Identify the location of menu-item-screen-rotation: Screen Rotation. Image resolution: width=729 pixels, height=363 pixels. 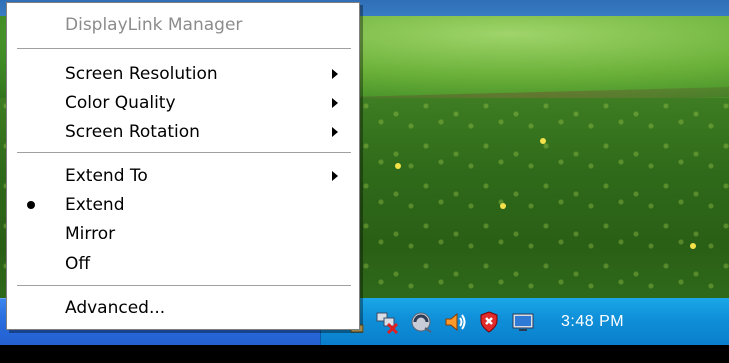
(183, 132).